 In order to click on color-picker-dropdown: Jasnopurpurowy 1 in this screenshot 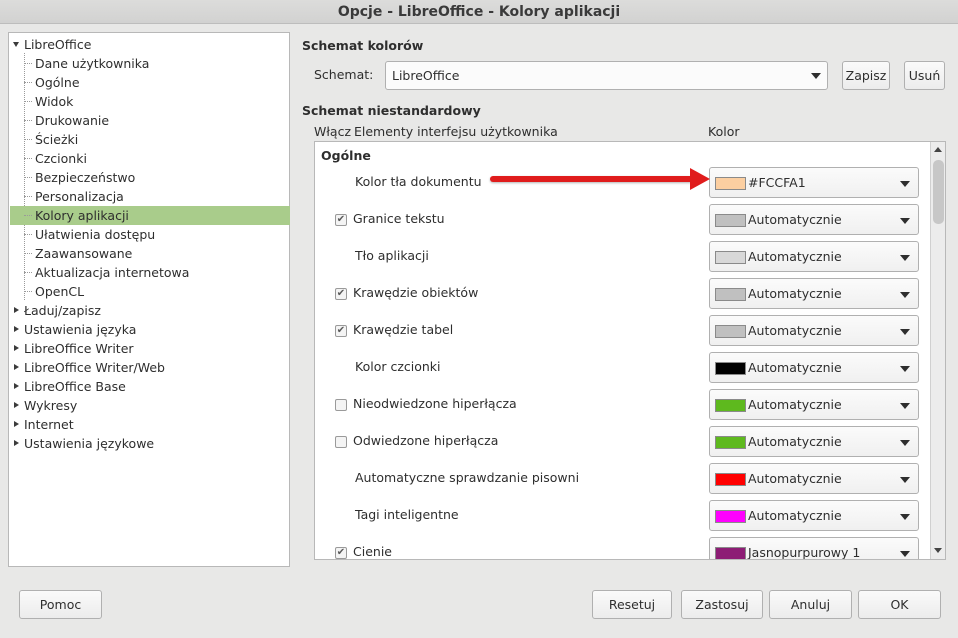, I will do `click(814, 548)`.